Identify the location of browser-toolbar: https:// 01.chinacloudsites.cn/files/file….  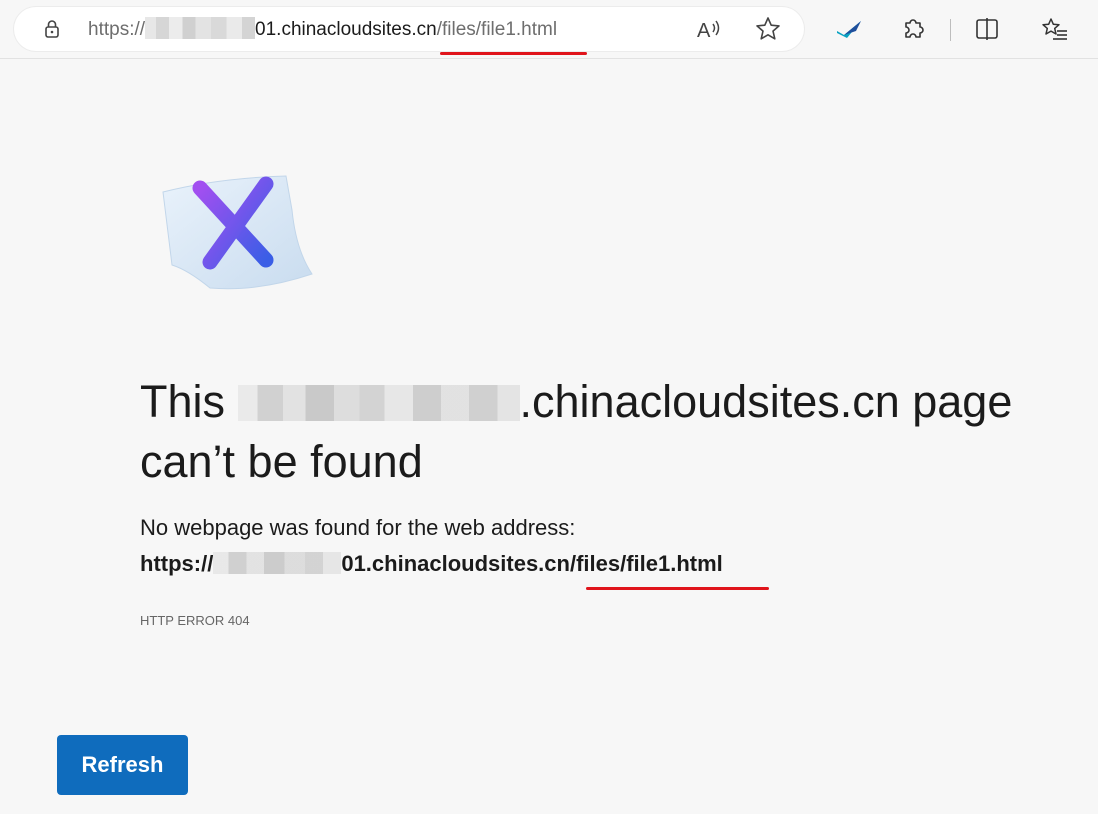
(549, 29).